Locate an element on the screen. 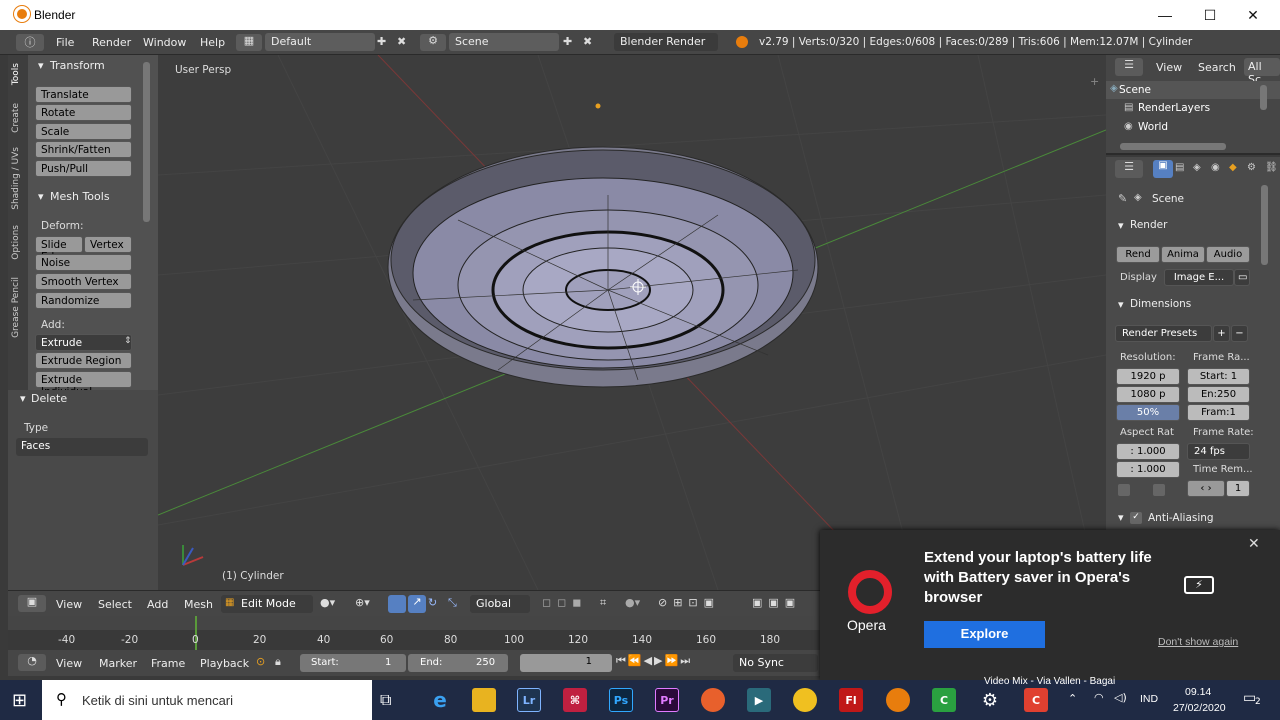  camtasia-icon: C is located at coordinates (944, 700).